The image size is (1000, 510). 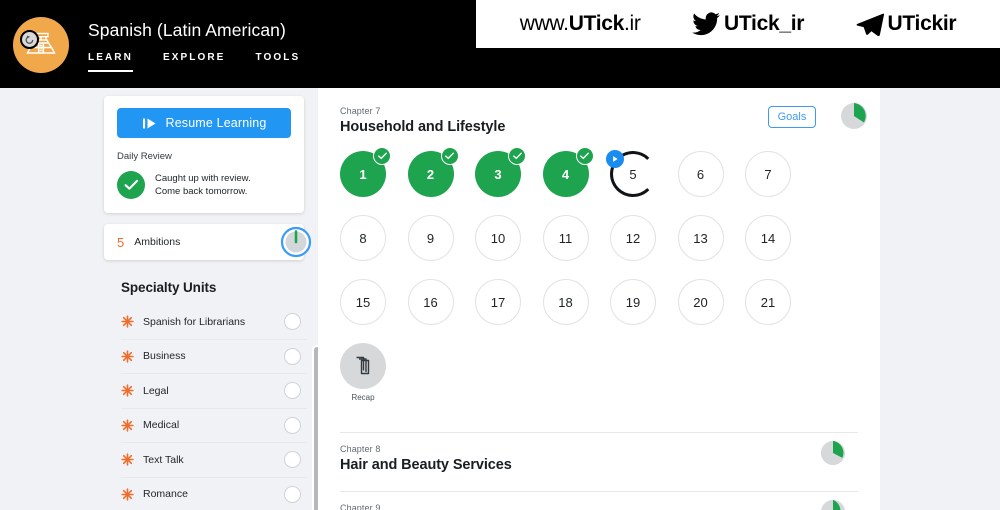 What do you see at coordinates (363, 366) in the screenshot?
I see `stacked-pages-icon` at bounding box center [363, 366].